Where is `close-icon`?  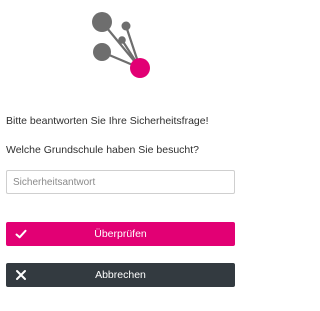 close-icon is located at coordinates (21, 275).